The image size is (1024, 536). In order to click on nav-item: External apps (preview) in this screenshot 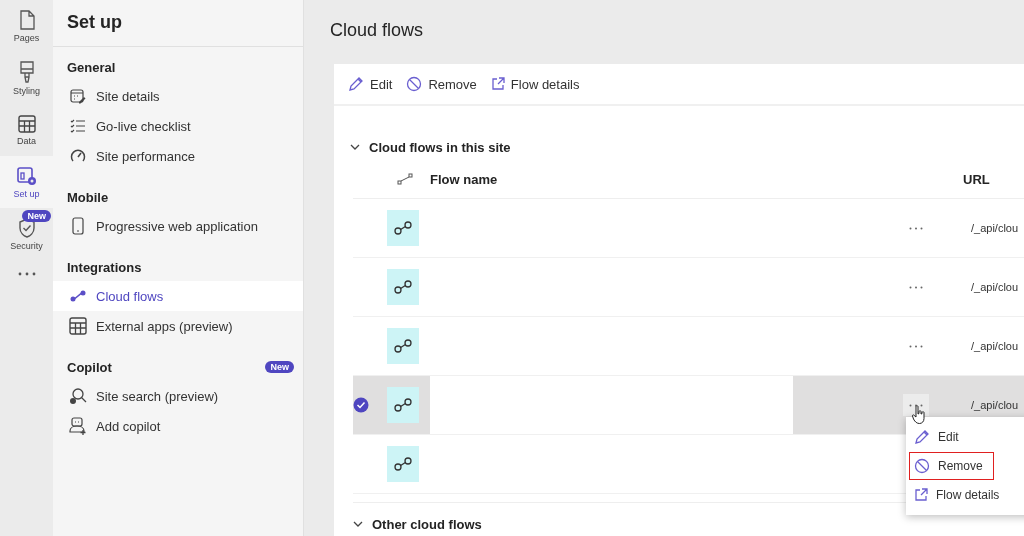, I will do `click(178, 326)`.